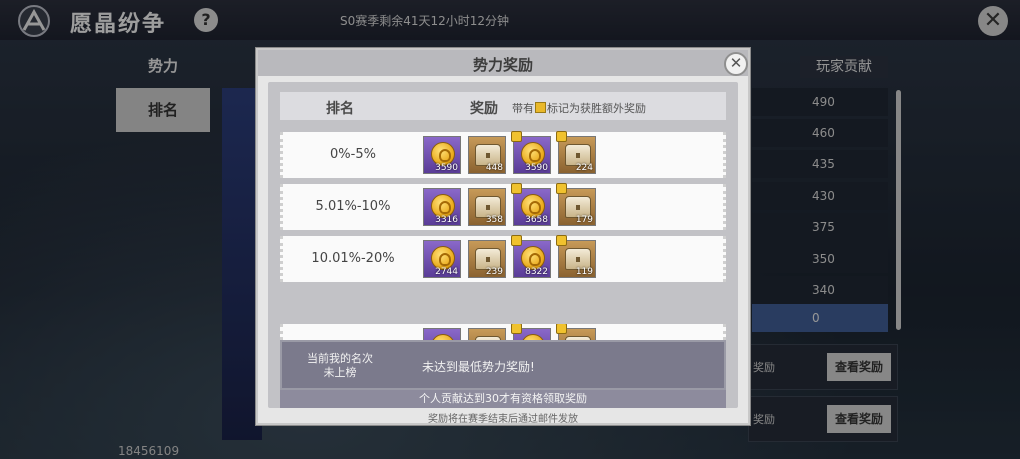 This screenshot has width=1020, height=459. What do you see at coordinates (584, 220) in the screenshot?
I see `item-quantity: 179` at bounding box center [584, 220].